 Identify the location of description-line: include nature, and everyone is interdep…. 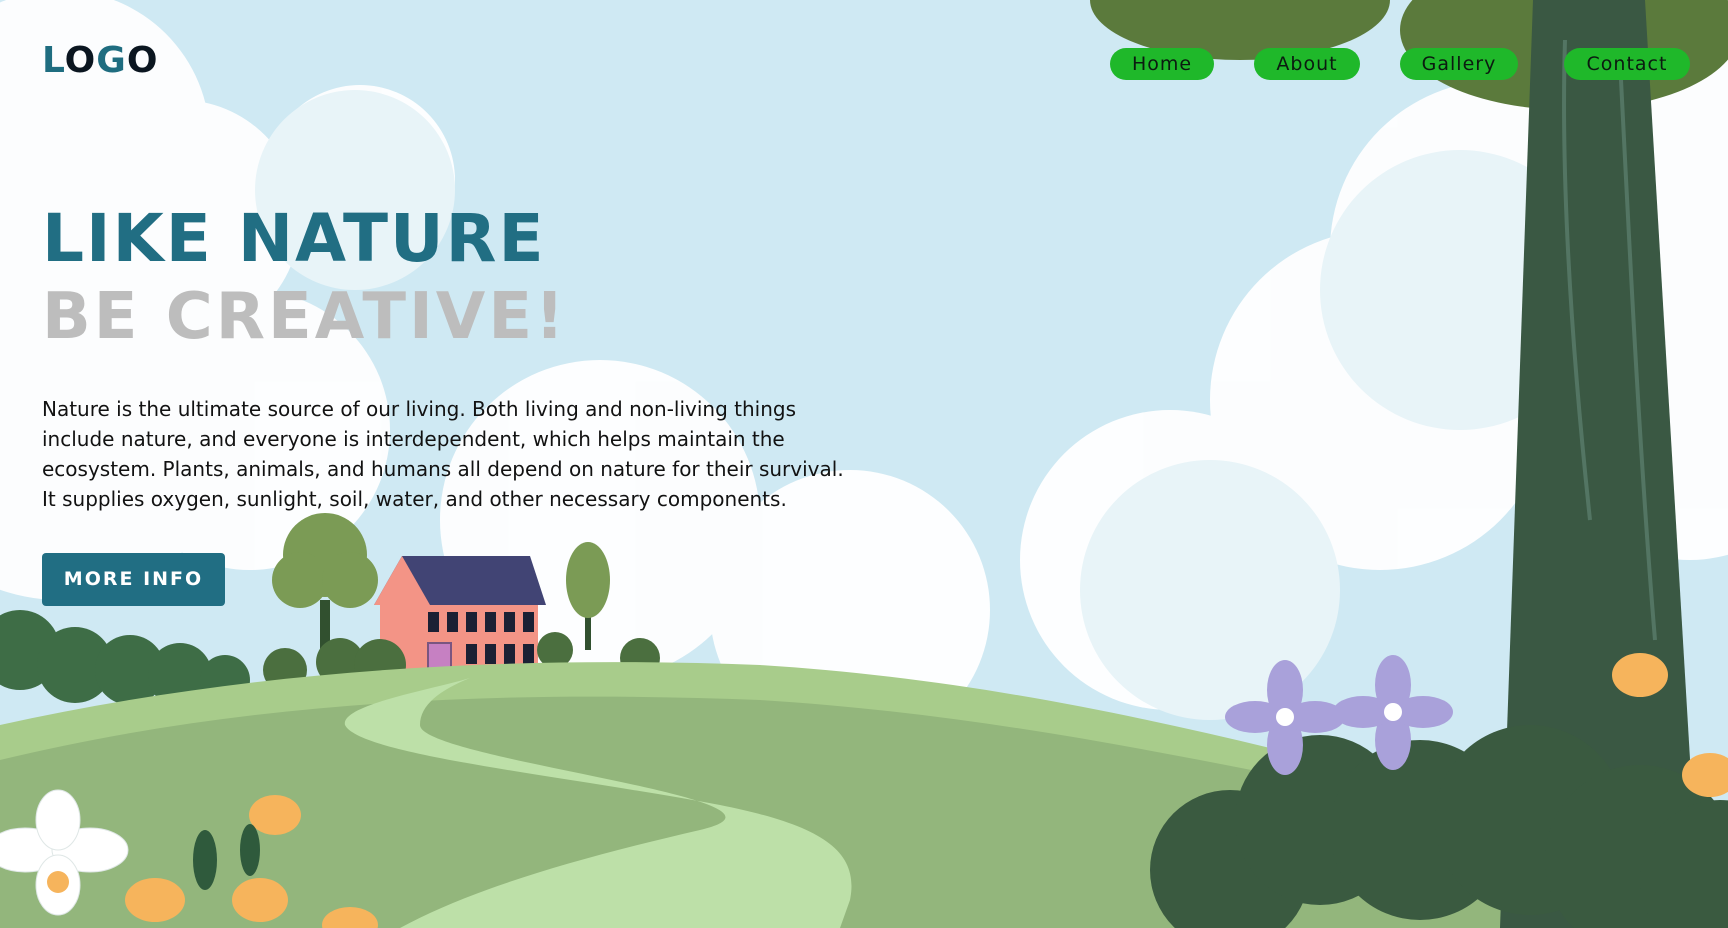
(413, 439).